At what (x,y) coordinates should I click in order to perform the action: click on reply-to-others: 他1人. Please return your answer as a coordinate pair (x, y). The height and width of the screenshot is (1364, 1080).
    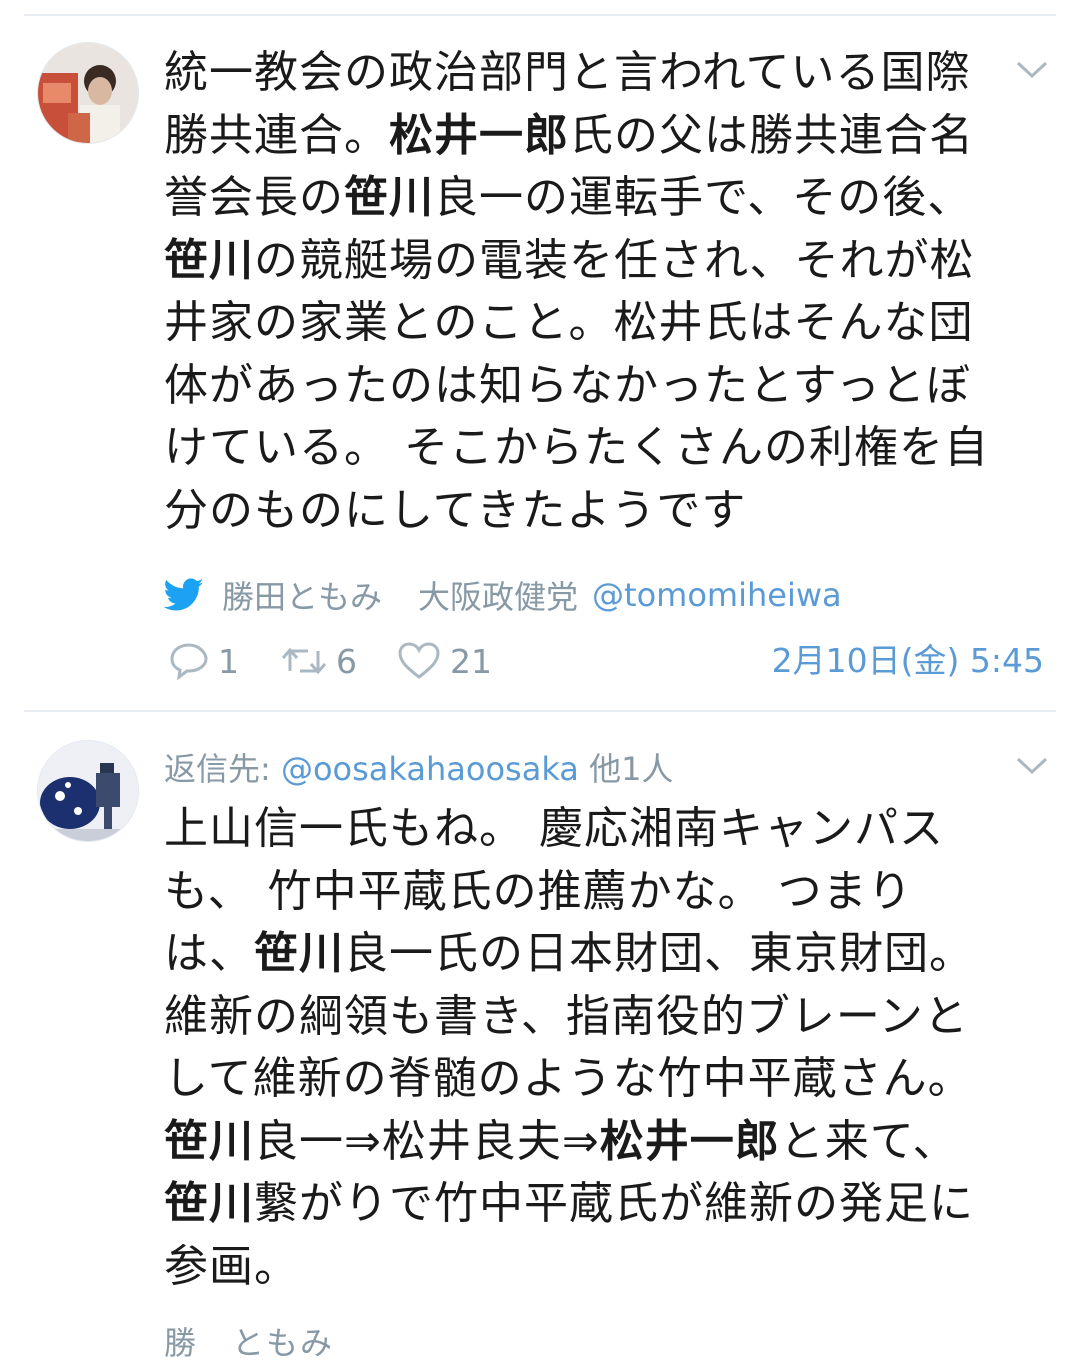
    Looking at the image, I should click on (626, 769).